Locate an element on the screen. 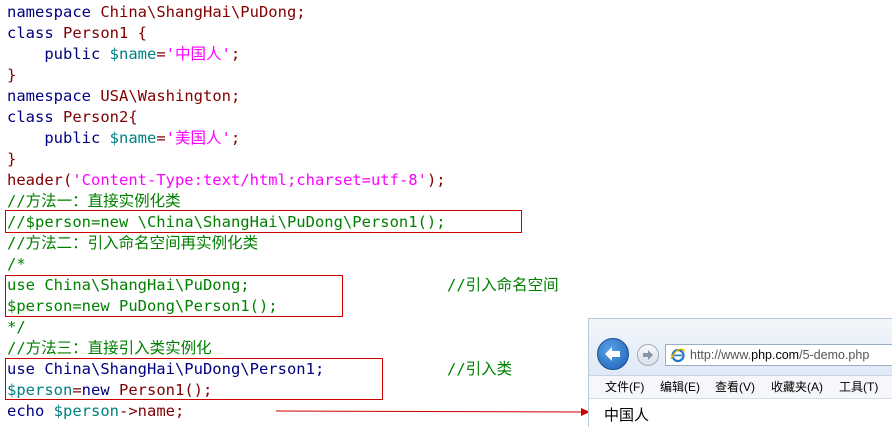  url-text: http://www.php.com/5-demo.php is located at coordinates (779, 355).